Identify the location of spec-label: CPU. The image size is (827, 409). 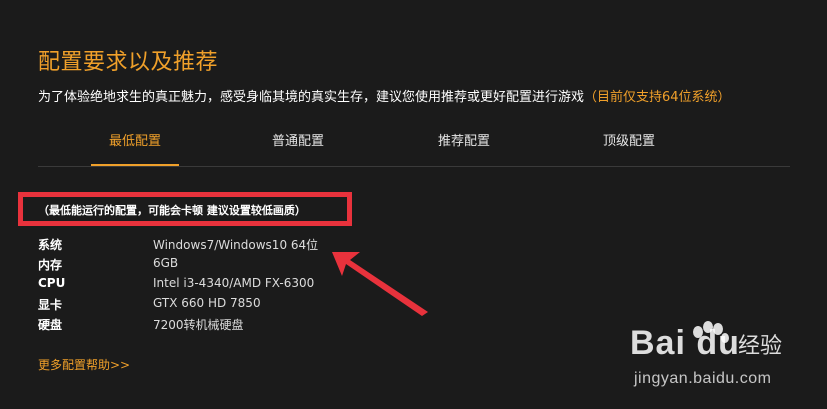
(52, 283).